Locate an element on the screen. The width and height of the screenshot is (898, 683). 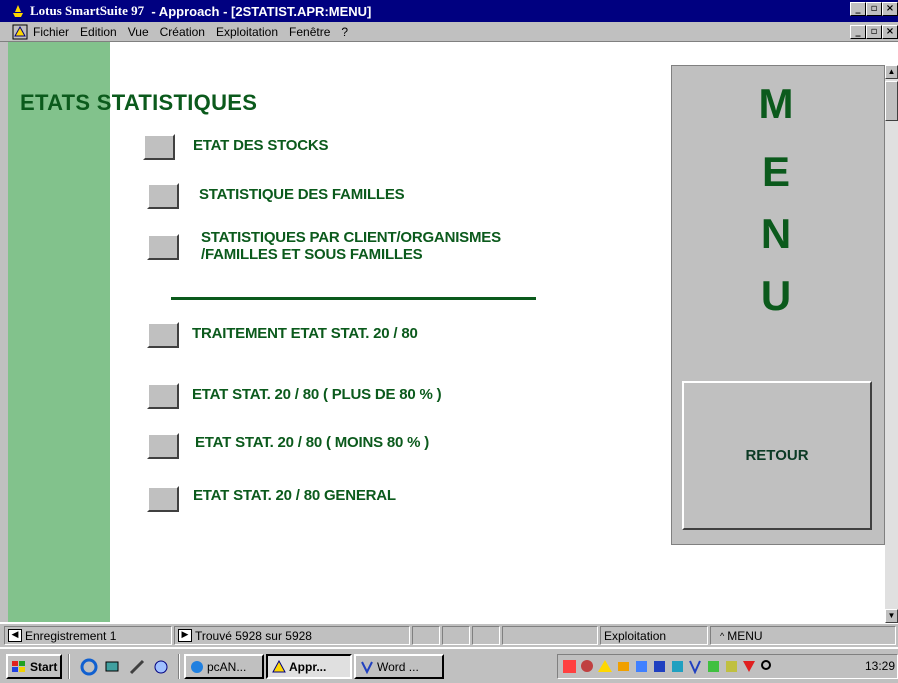
lotus-app-icon is located at coordinates (18, 11).